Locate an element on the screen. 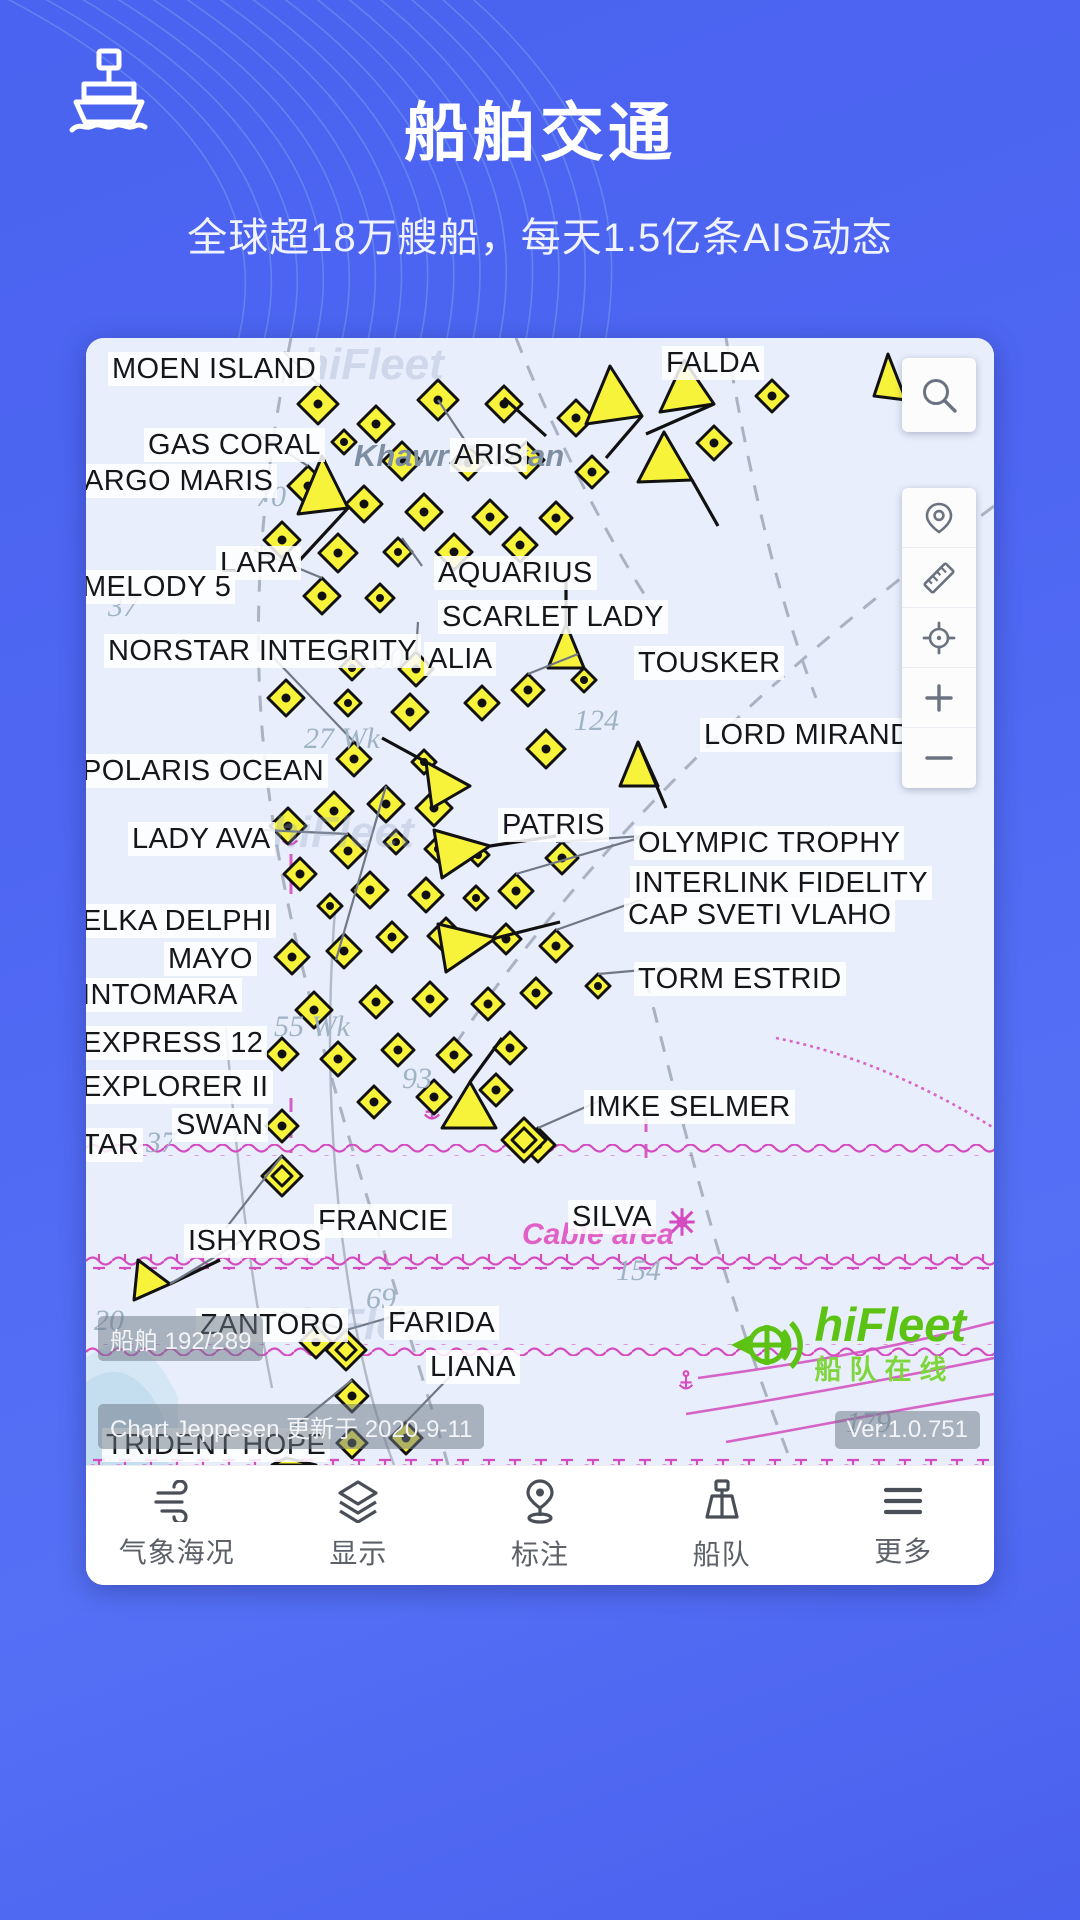  depth-sounding: 93 is located at coordinates (417, 1078).